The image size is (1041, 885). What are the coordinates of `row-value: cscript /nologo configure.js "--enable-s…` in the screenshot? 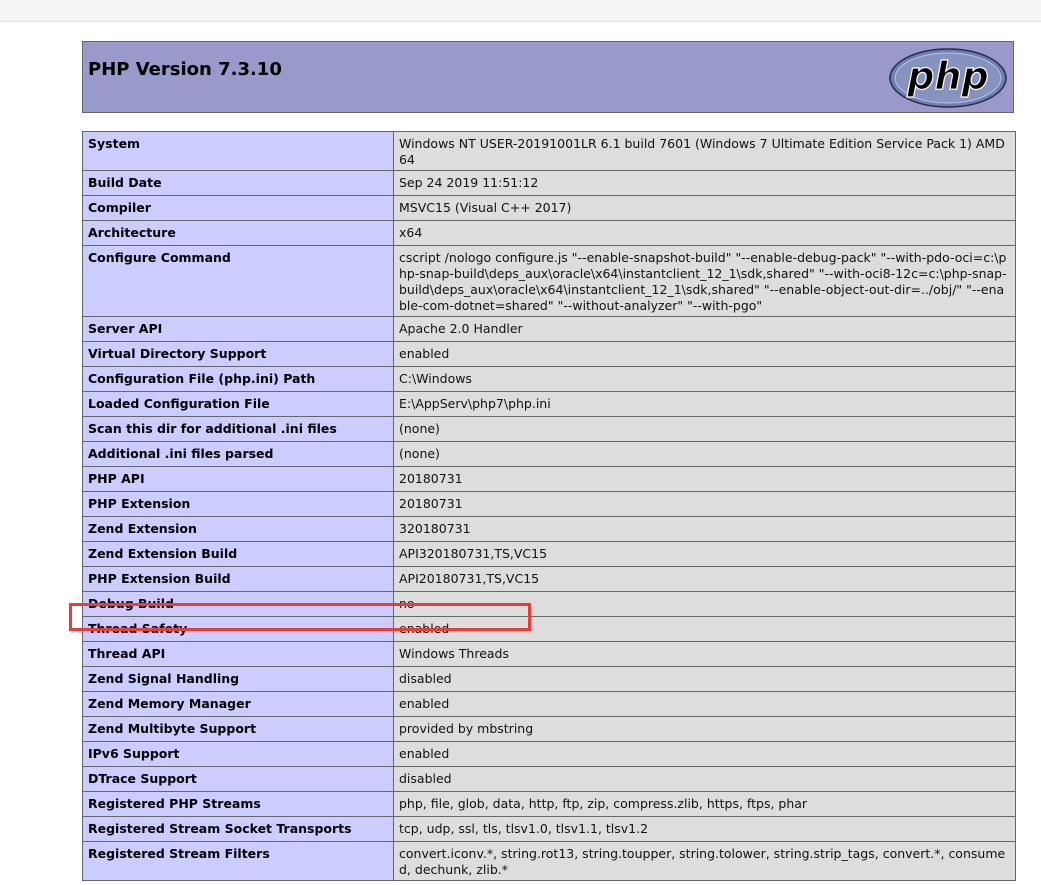 It's located at (704, 281).